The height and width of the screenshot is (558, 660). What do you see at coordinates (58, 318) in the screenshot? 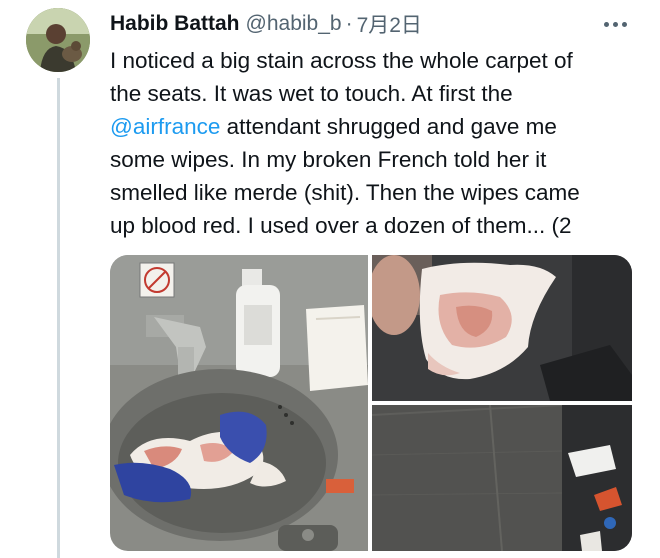
I see `thread-line` at bounding box center [58, 318].